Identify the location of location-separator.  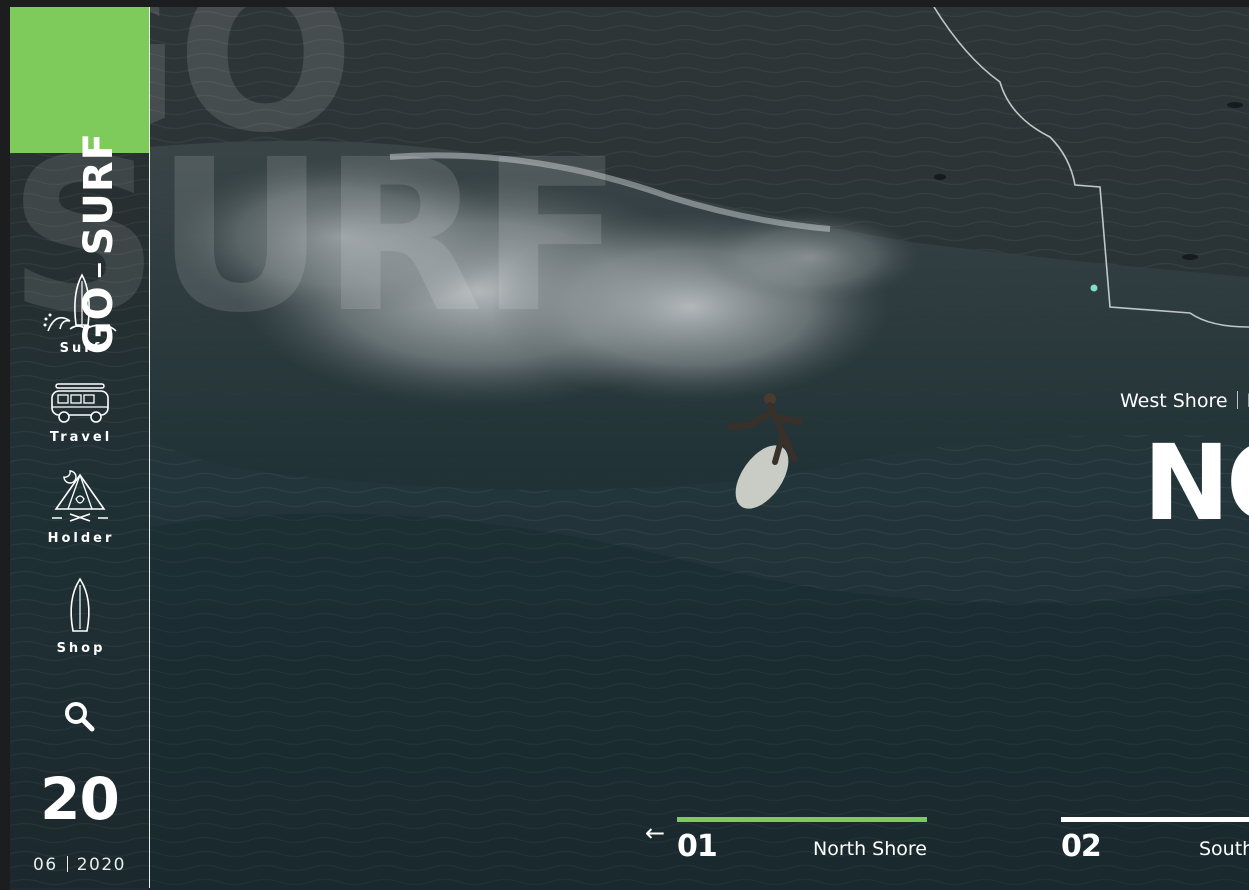
(1237, 400).